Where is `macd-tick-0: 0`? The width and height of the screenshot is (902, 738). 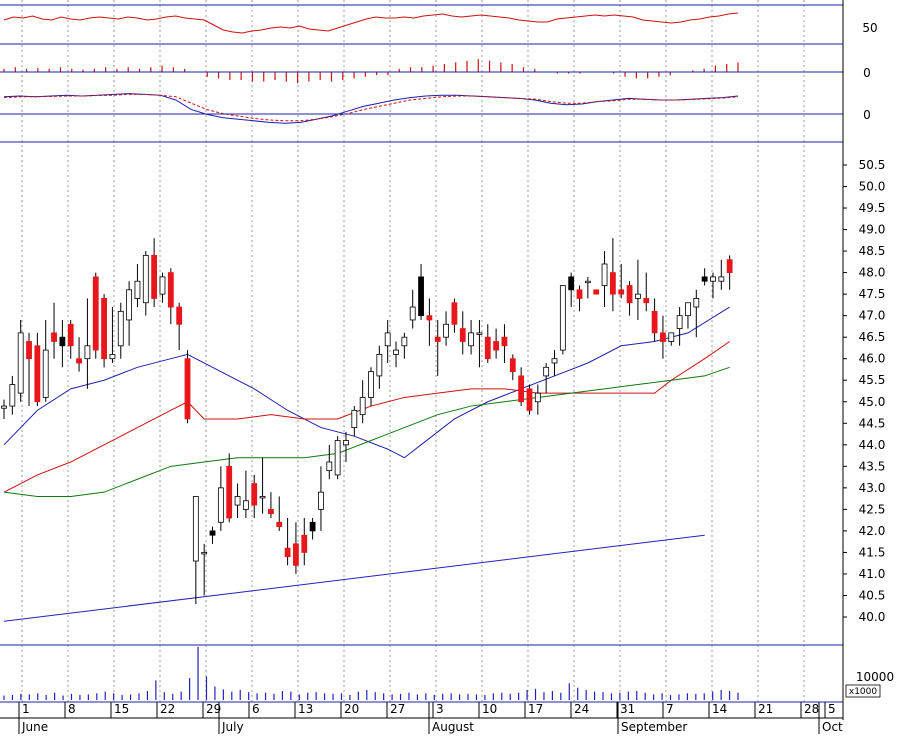 macd-tick-0: 0 is located at coordinates (867, 115).